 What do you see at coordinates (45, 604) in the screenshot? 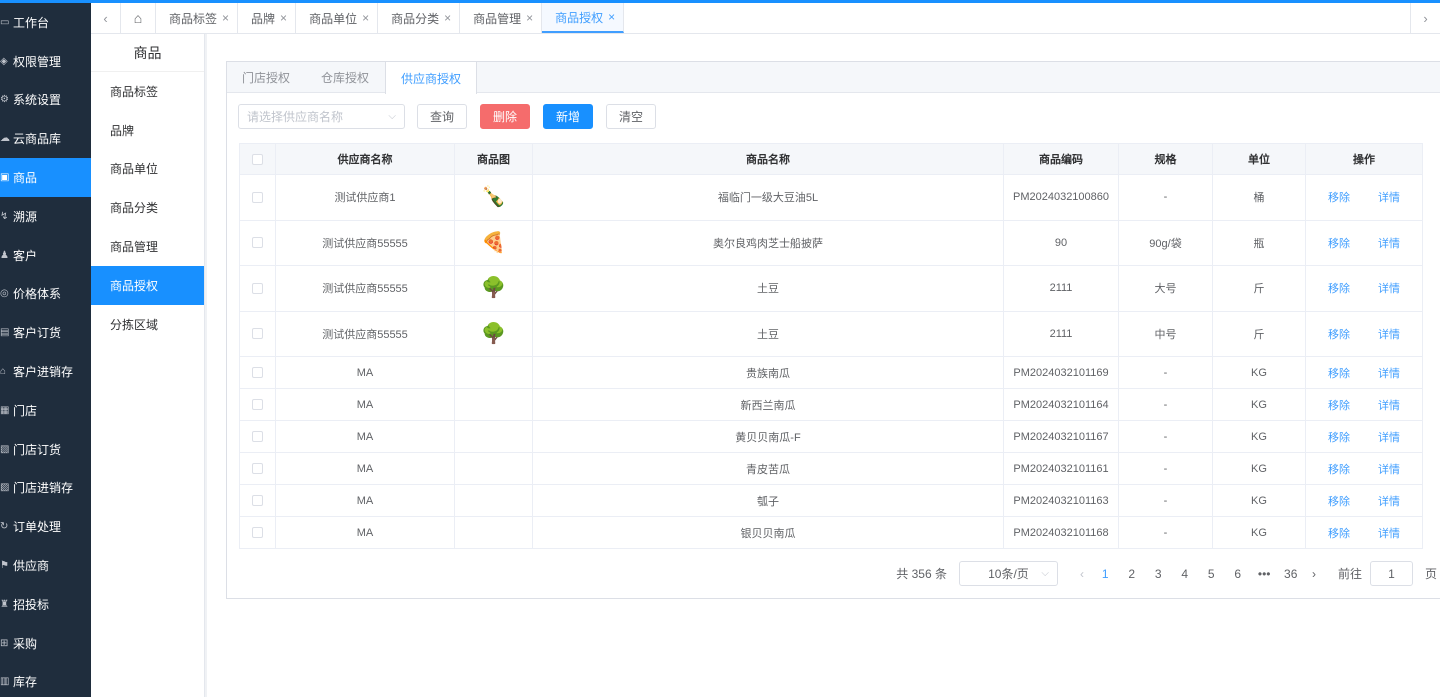
I see `sidebar-item: ♜ 招投标` at bounding box center [45, 604].